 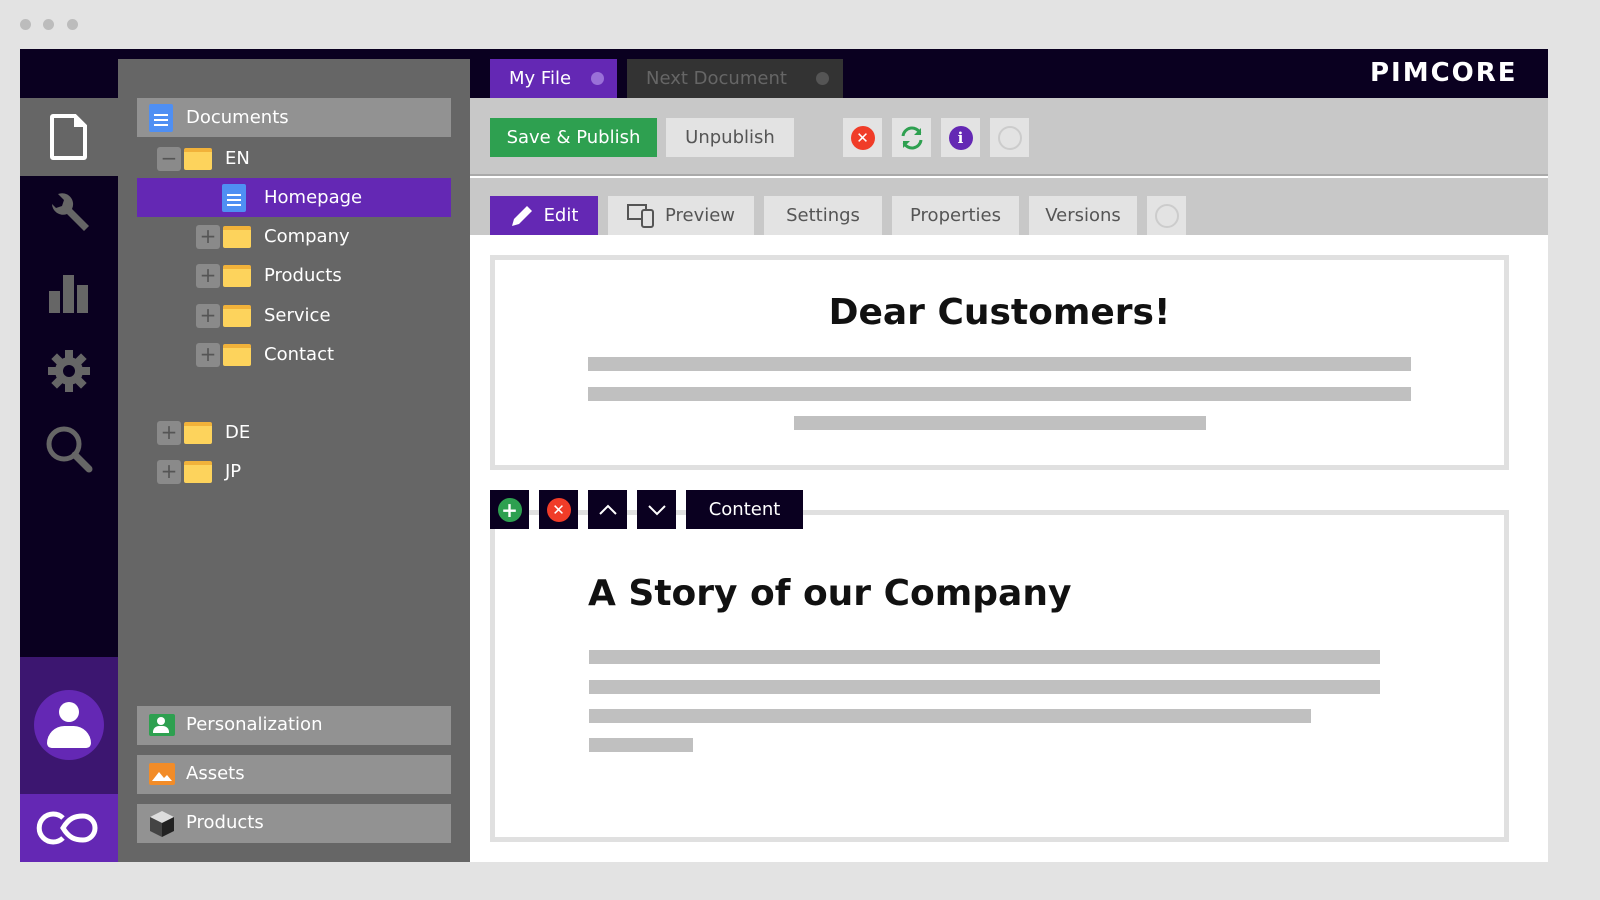 I want to click on tree-item-en: − EN, so click(x=294, y=158).